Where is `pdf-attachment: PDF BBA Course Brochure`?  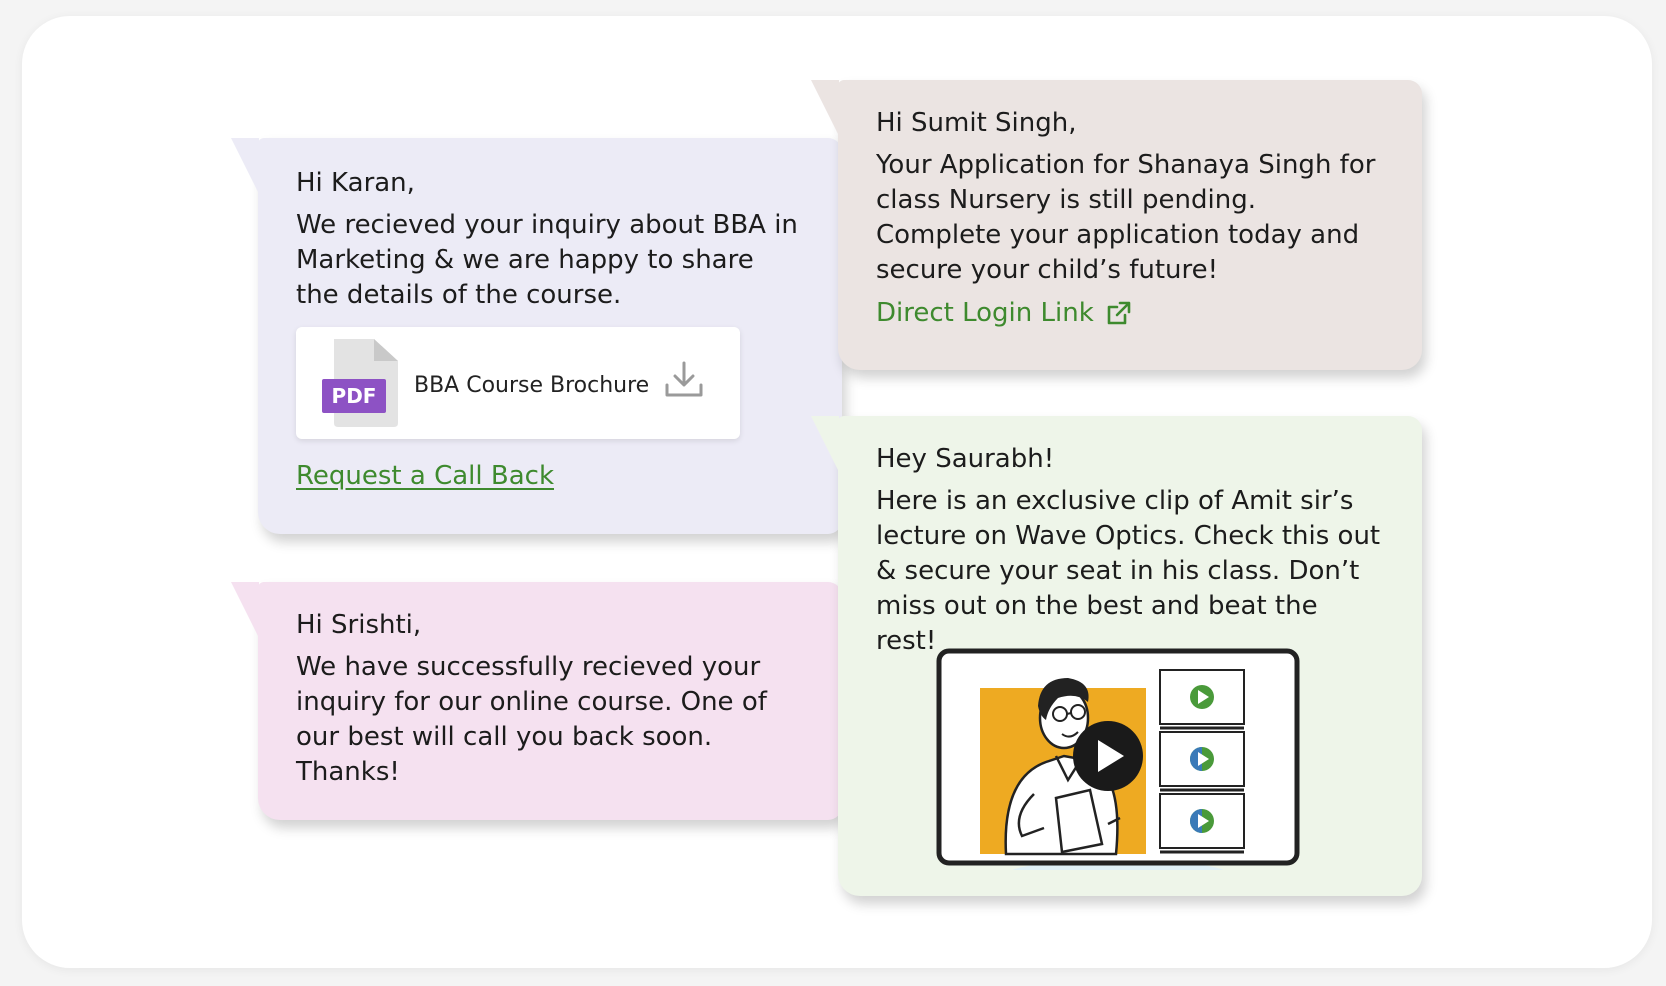 pdf-attachment: PDF BBA Course Brochure is located at coordinates (518, 383).